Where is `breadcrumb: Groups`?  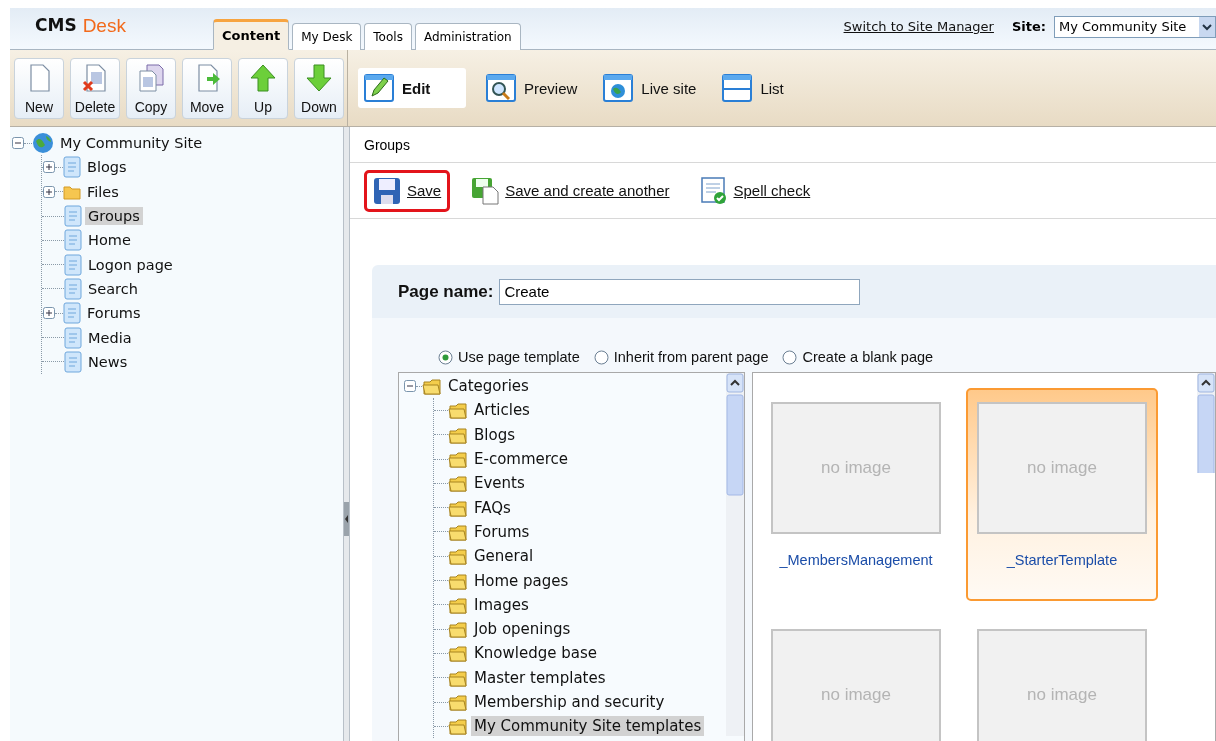 breadcrumb: Groups is located at coordinates (387, 144).